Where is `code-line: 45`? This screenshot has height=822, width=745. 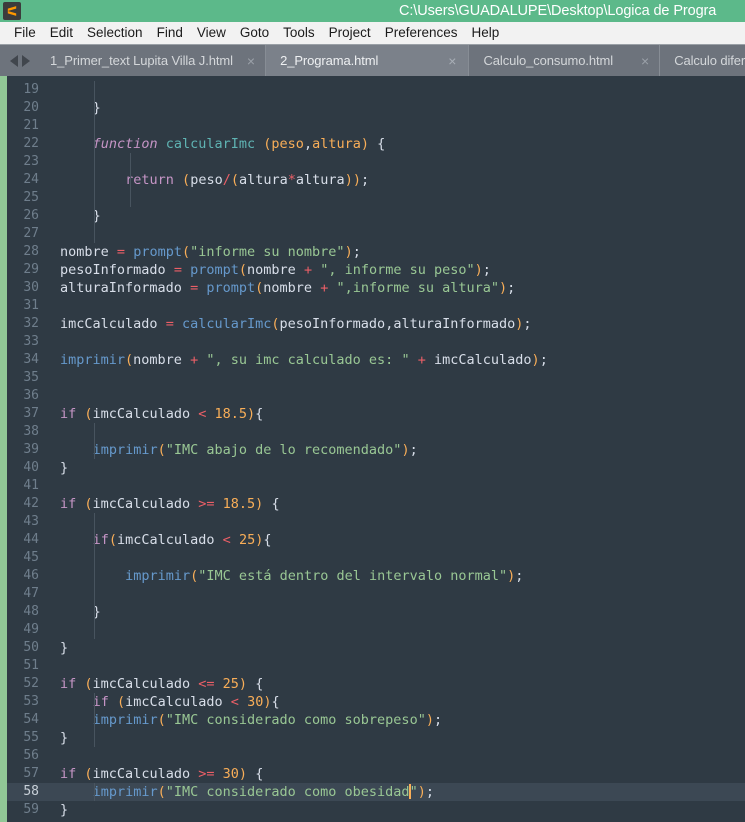
code-line: 45 is located at coordinates (376, 558).